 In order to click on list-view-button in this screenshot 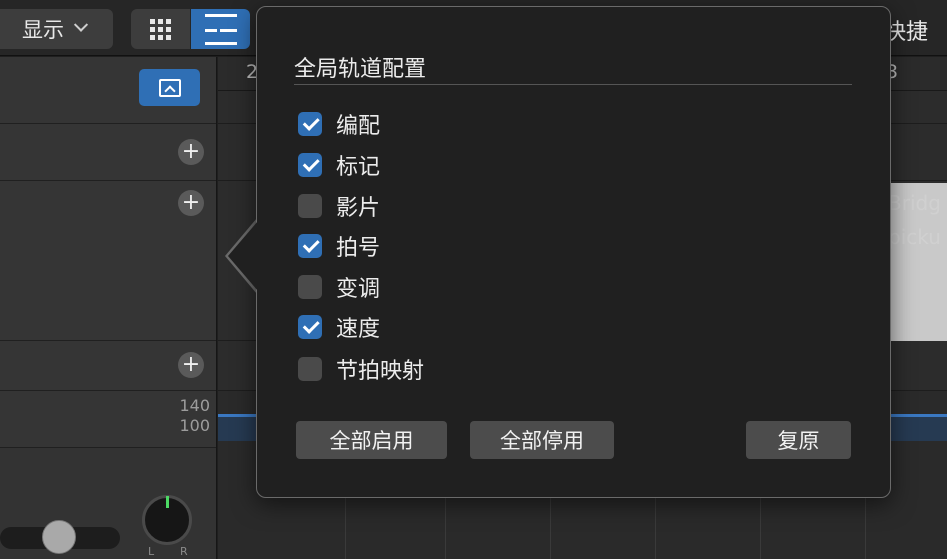, I will do `click(220, 29)`.